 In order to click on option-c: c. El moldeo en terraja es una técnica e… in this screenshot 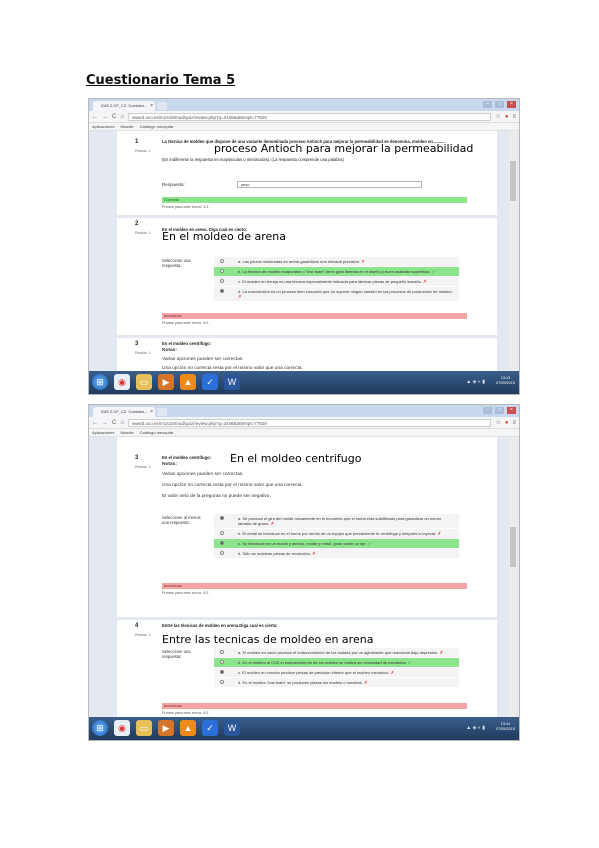, I will do `click(336, 281)`.